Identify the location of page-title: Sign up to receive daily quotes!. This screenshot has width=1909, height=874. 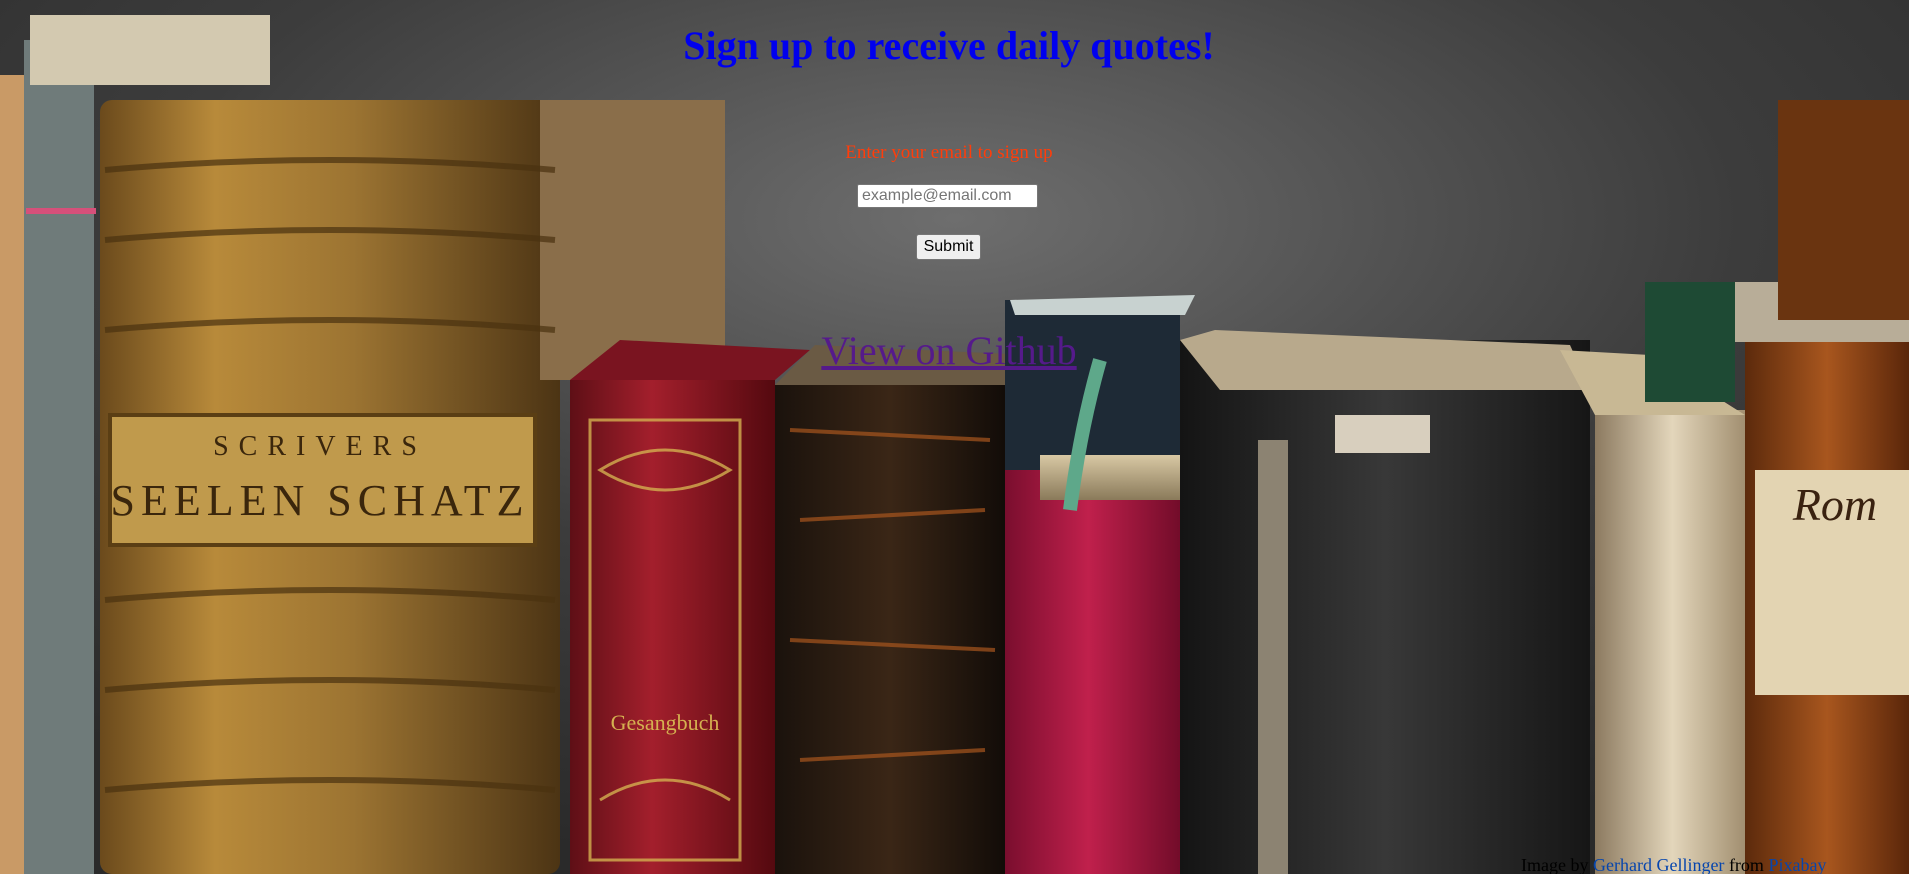
(949, 45).